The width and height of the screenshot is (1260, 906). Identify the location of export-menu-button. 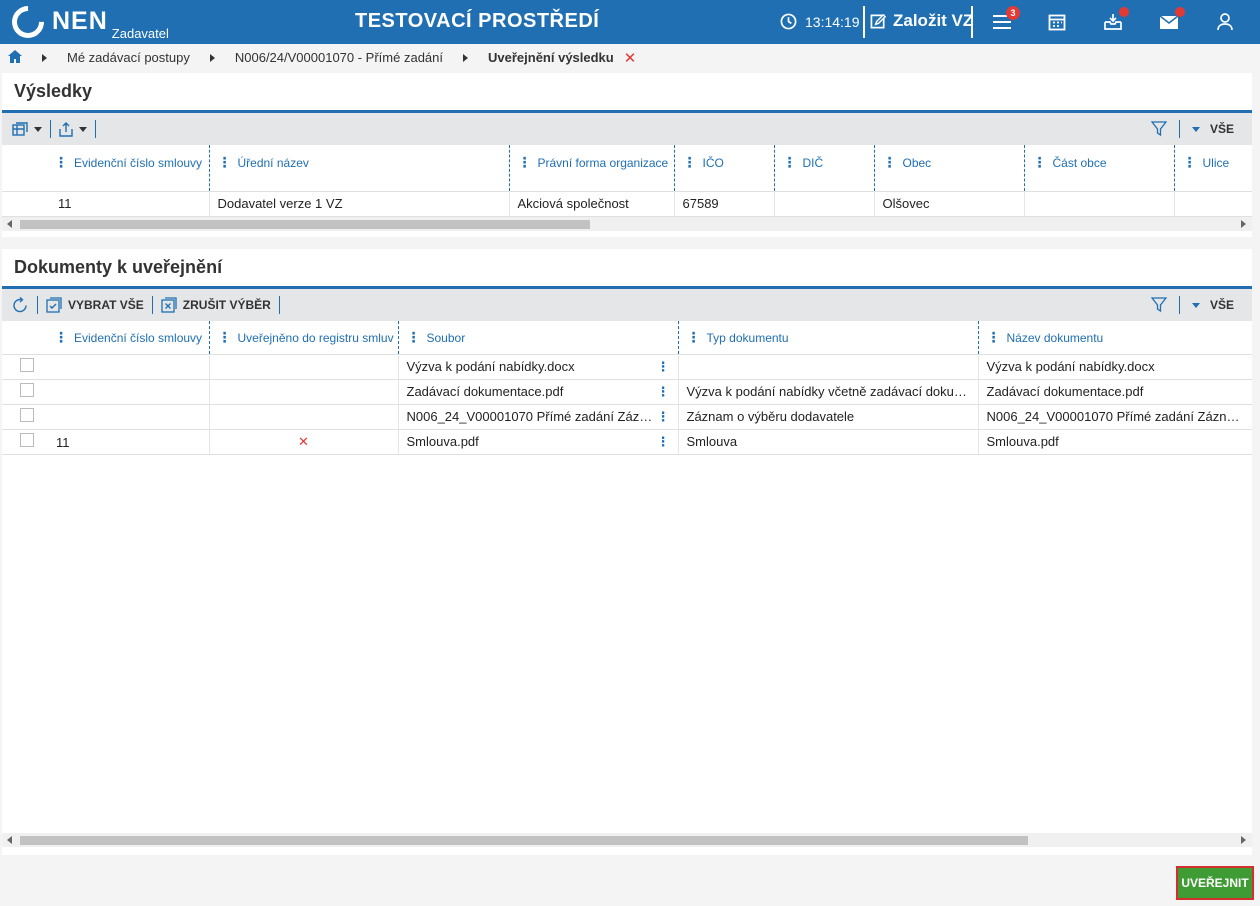
(73, 129).